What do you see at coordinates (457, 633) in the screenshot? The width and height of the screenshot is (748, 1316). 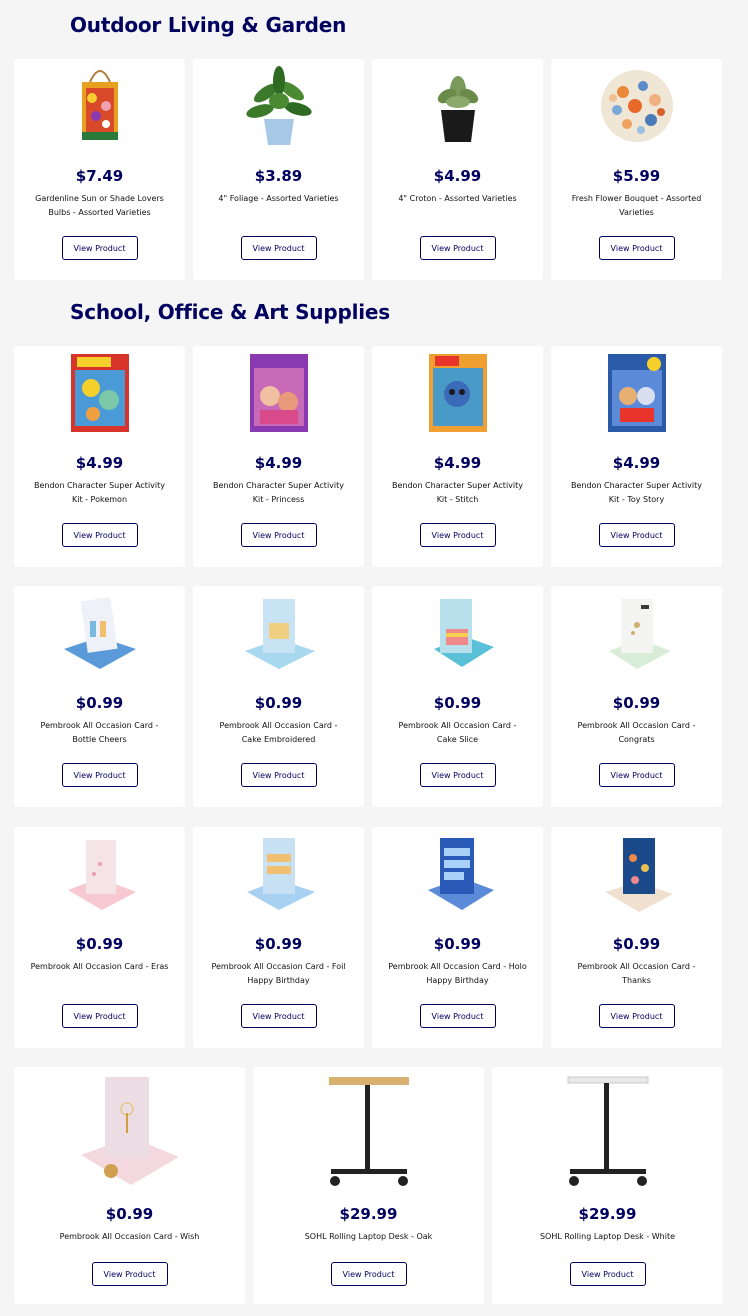 I see `greeting-card-cake-slice-image` at bounding box center [457, 633].